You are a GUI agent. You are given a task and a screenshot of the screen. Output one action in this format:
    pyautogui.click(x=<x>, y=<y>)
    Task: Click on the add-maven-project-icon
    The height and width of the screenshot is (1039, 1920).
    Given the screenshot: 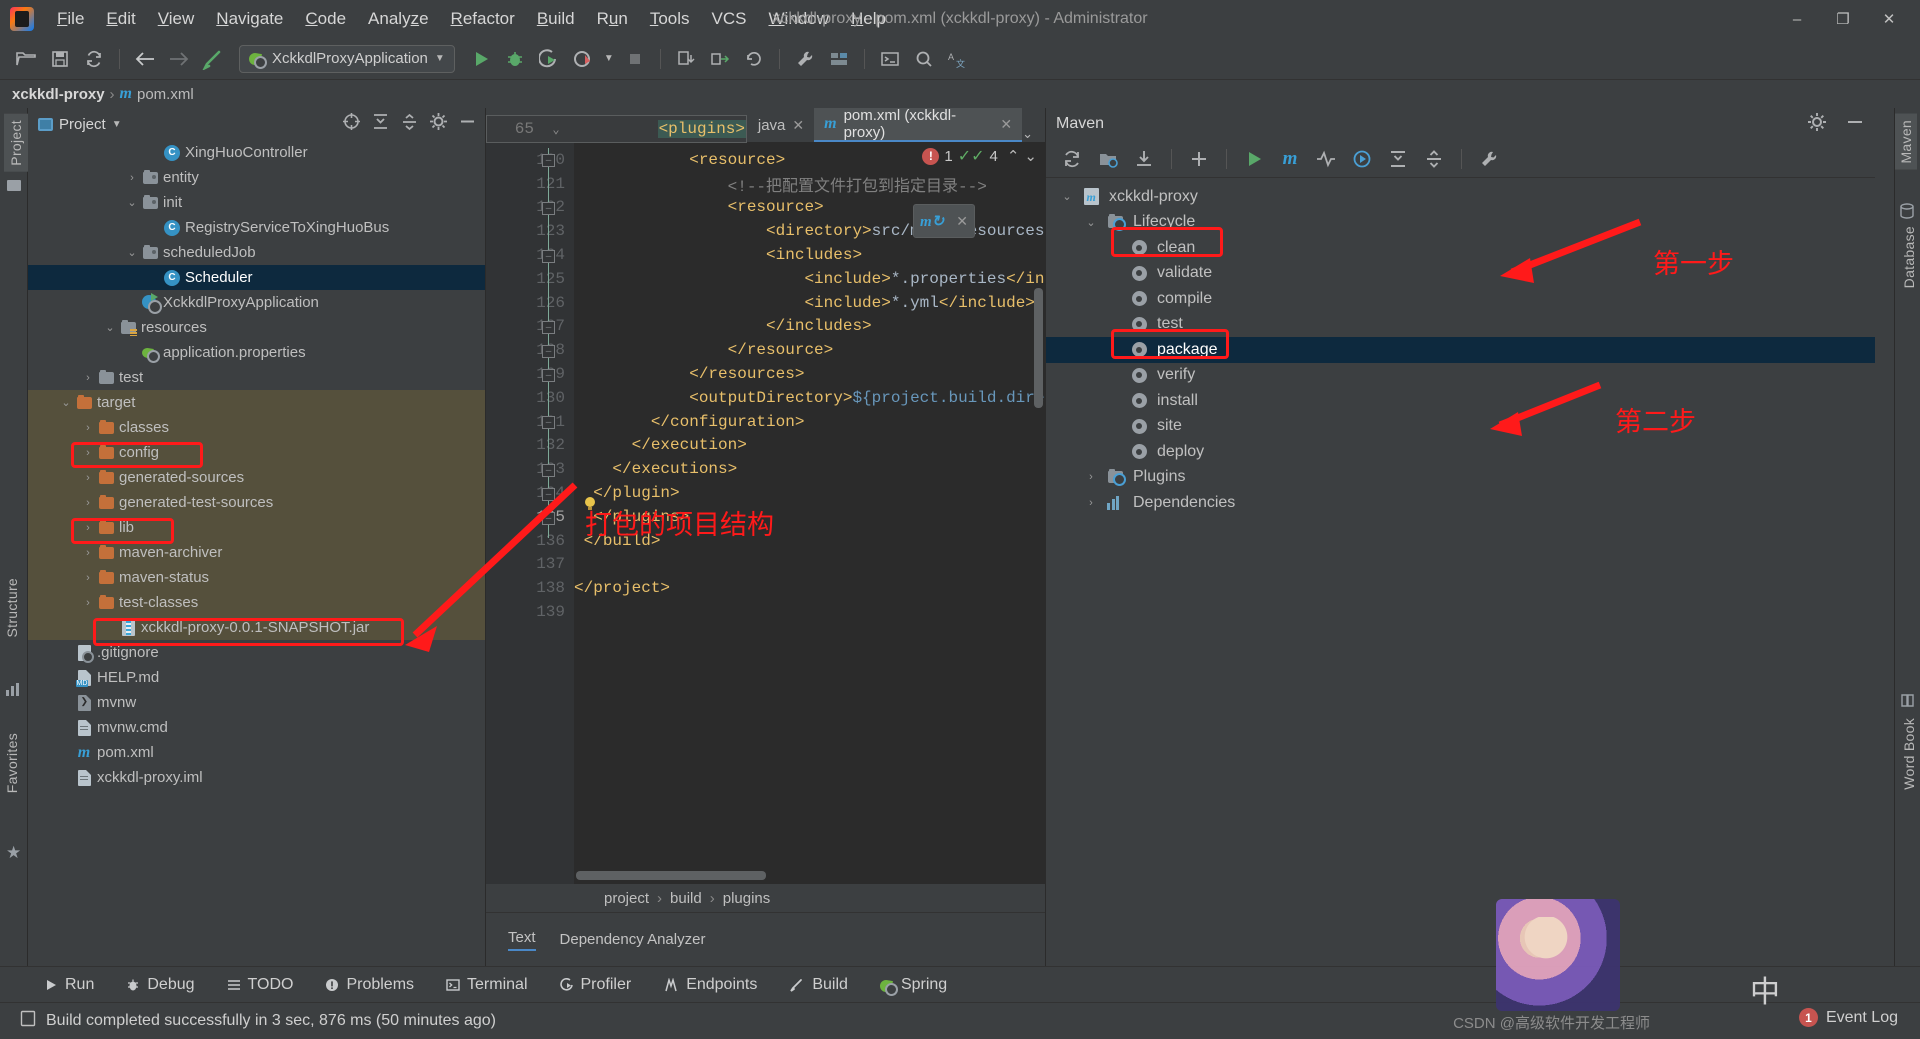 What is the action you would take?
    pyautogui.click(x=1108, y=159)
    